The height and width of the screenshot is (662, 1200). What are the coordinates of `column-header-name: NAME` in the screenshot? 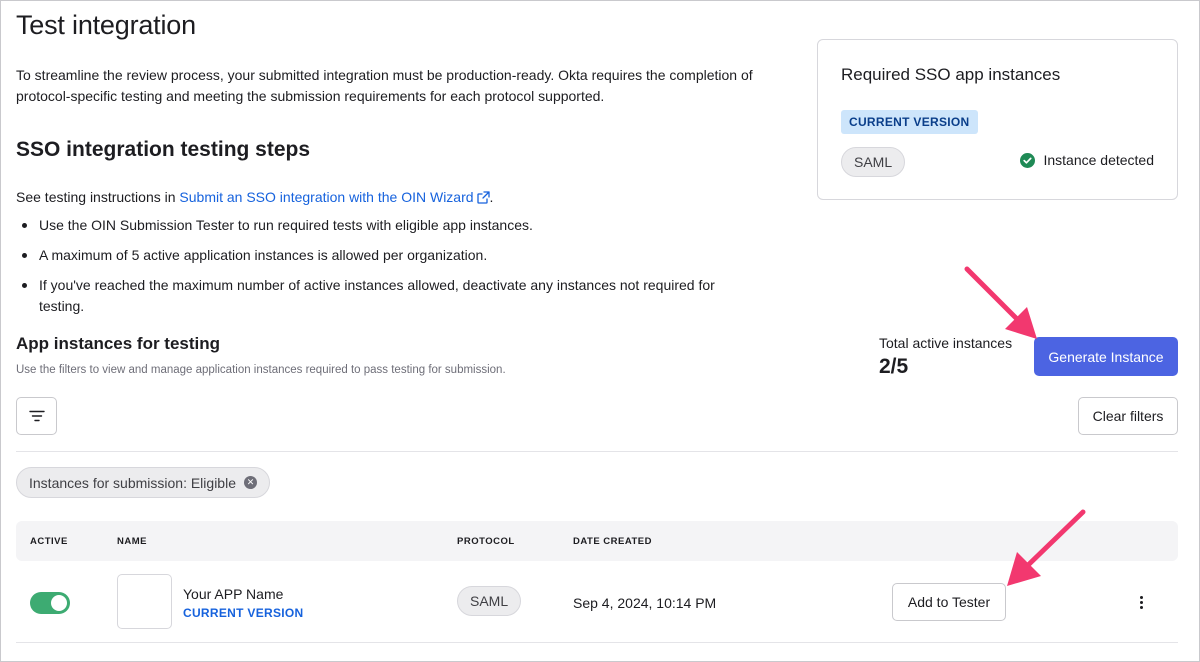 It's located at (132, 541).